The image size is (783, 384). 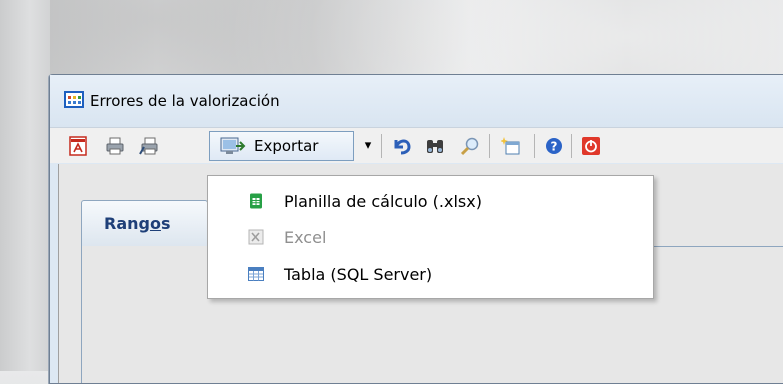 I want to click on menu-item-xlsx: Planilla de cálculo (.xlsx), so click(x=430, y=201).